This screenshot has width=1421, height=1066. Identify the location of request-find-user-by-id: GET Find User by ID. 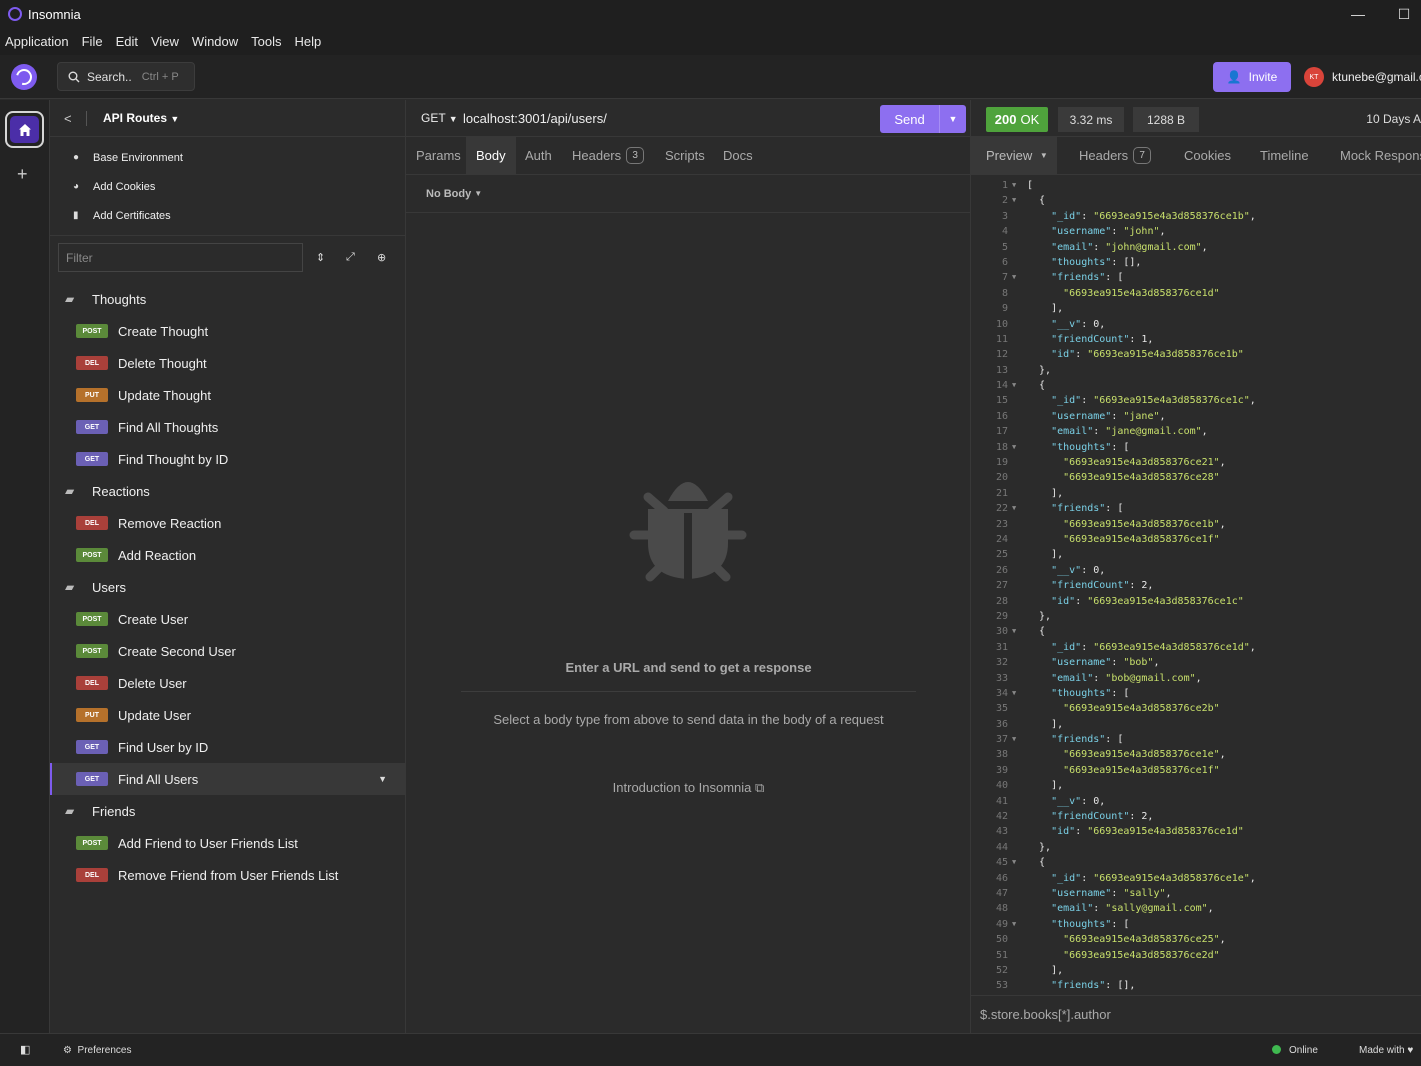
(227, 747).